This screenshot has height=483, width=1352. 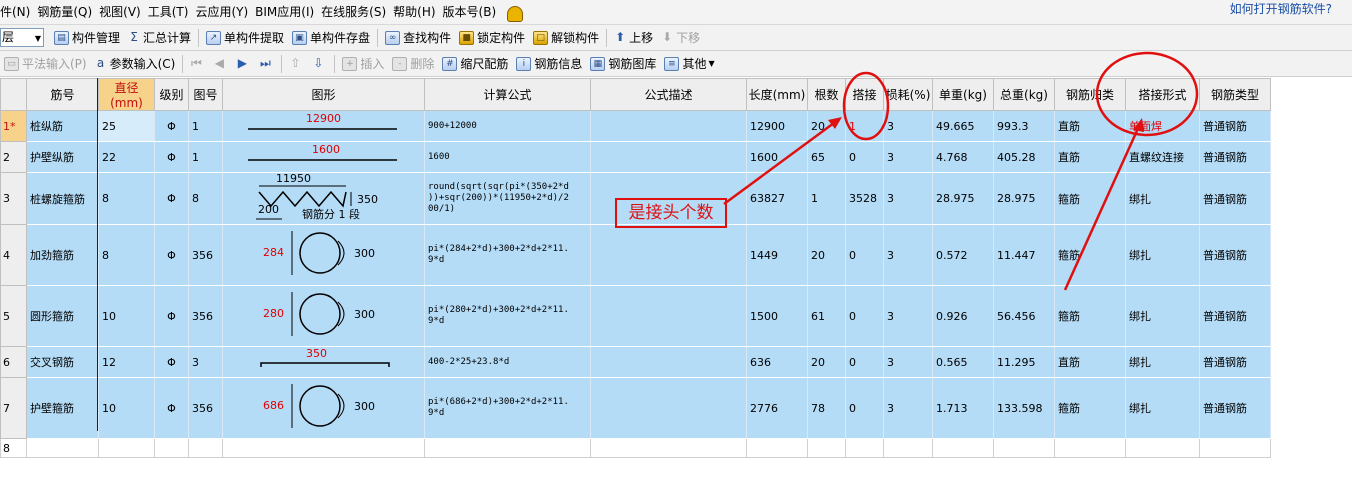 I want to click on row-number: 6, so click(x=13, y=362).